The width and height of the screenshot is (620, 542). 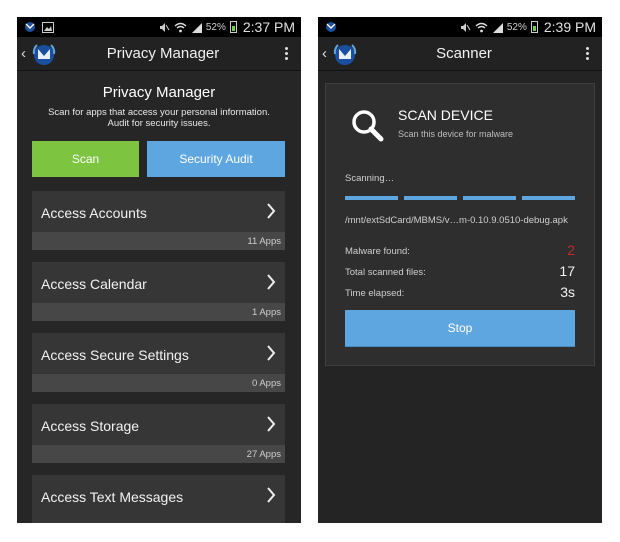 I want to click on stat-label: Malware found:, so click(x=377, y=251).